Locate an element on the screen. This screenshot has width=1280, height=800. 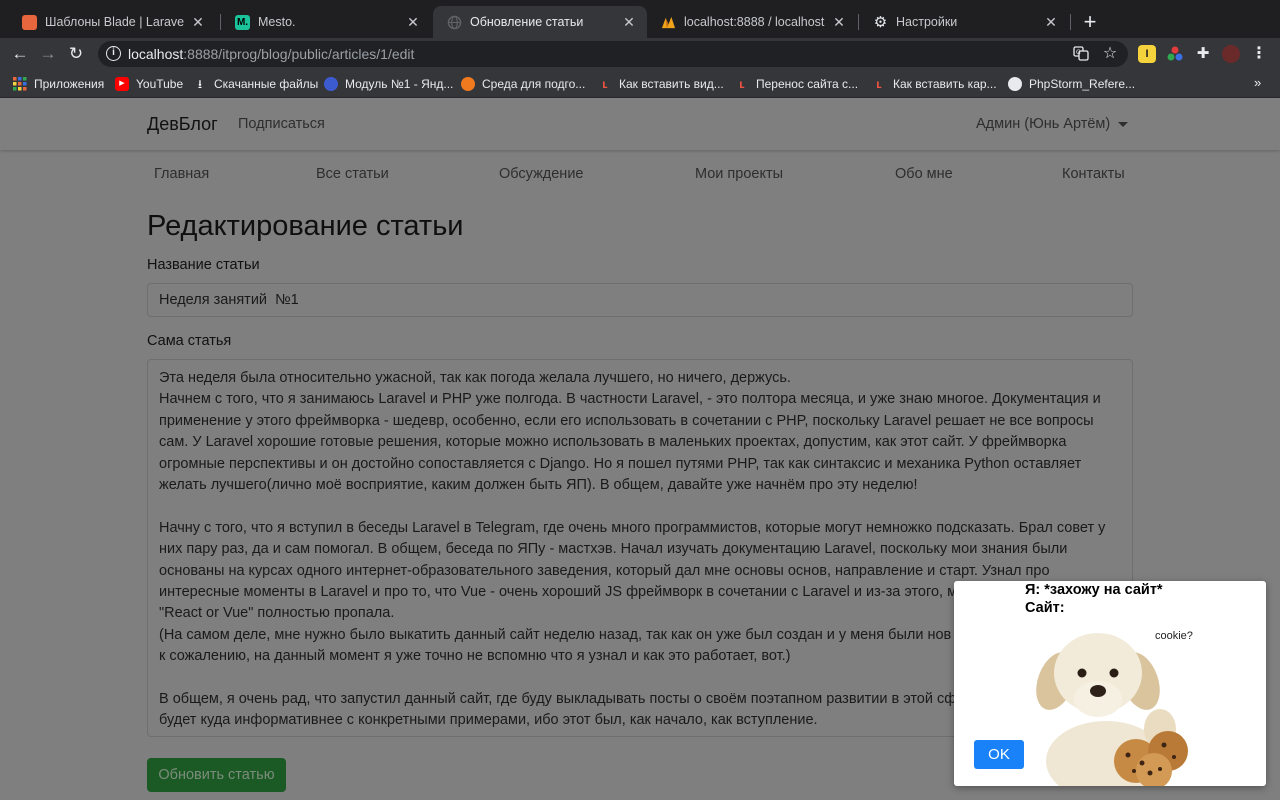
phpmyadmin-icon is located at coordinates (668, 22).